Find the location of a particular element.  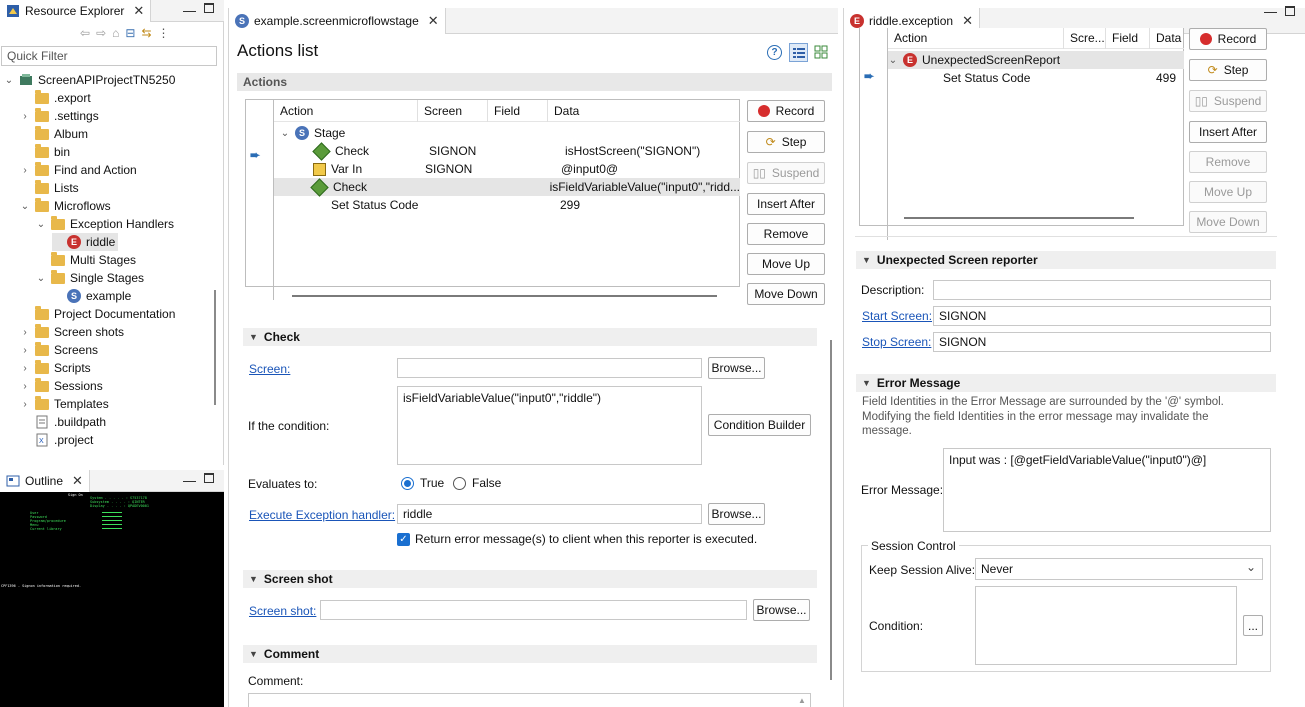

editor-vertical-scrollbar is located at coordinates (831, 510).